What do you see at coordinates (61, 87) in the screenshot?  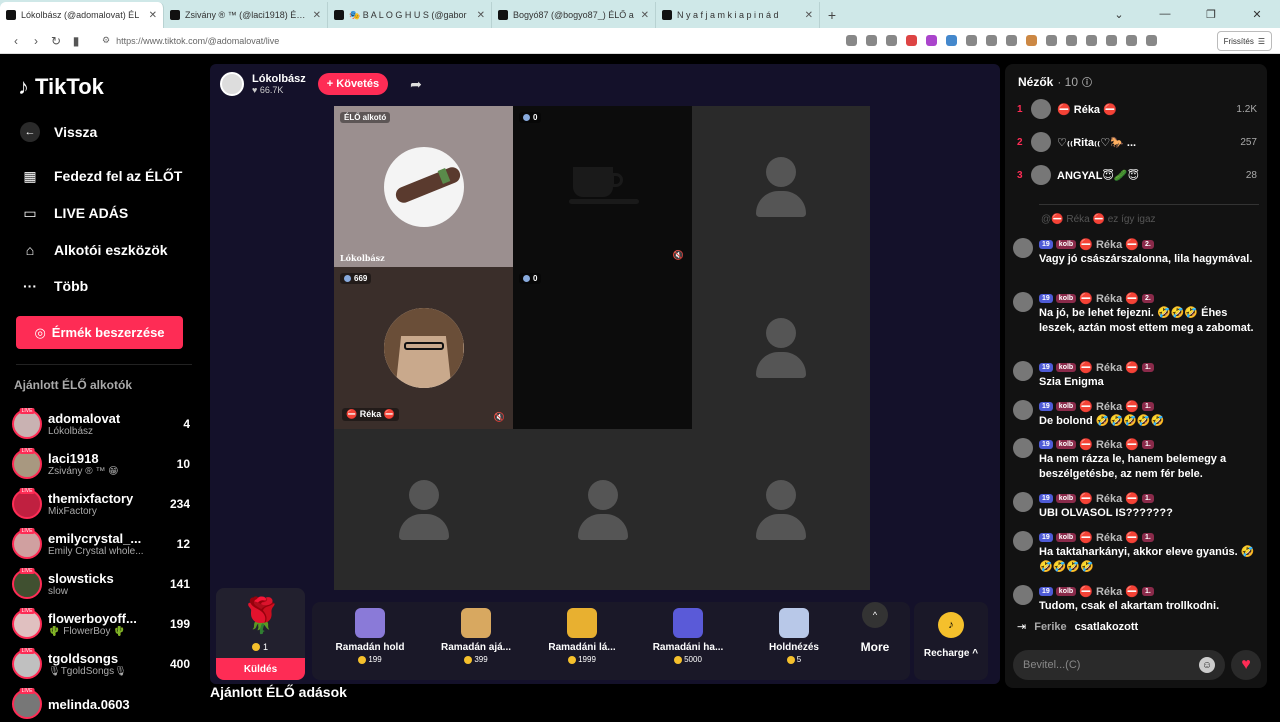 I see `tiktok-logo: ♪ TikTok` at bounding box center [61, 87].